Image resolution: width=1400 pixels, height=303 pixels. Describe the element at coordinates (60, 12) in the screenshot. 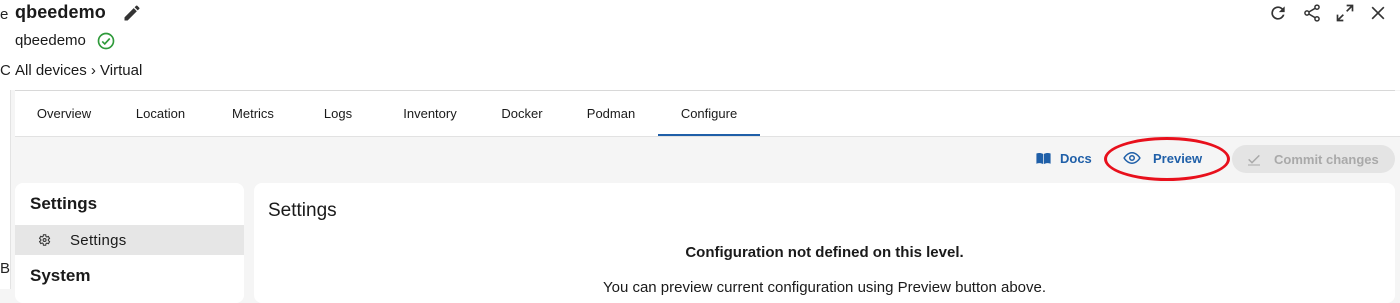

I see `device-title: qbeedemo` at that location.